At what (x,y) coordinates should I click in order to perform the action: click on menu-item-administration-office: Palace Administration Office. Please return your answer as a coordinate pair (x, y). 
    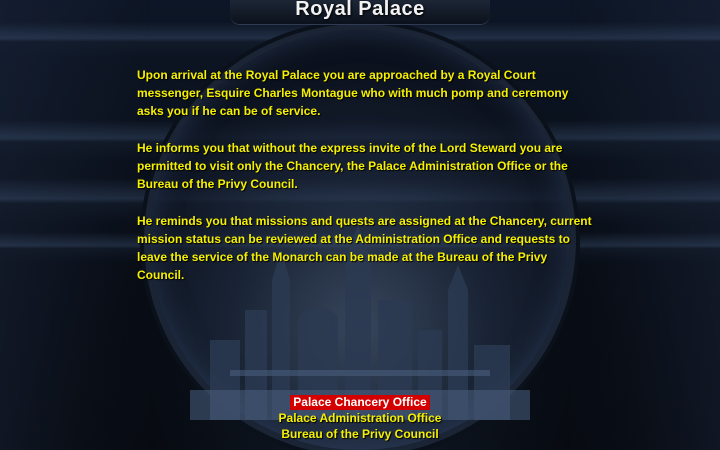
    Looking at the image, I should click on (360, 418).